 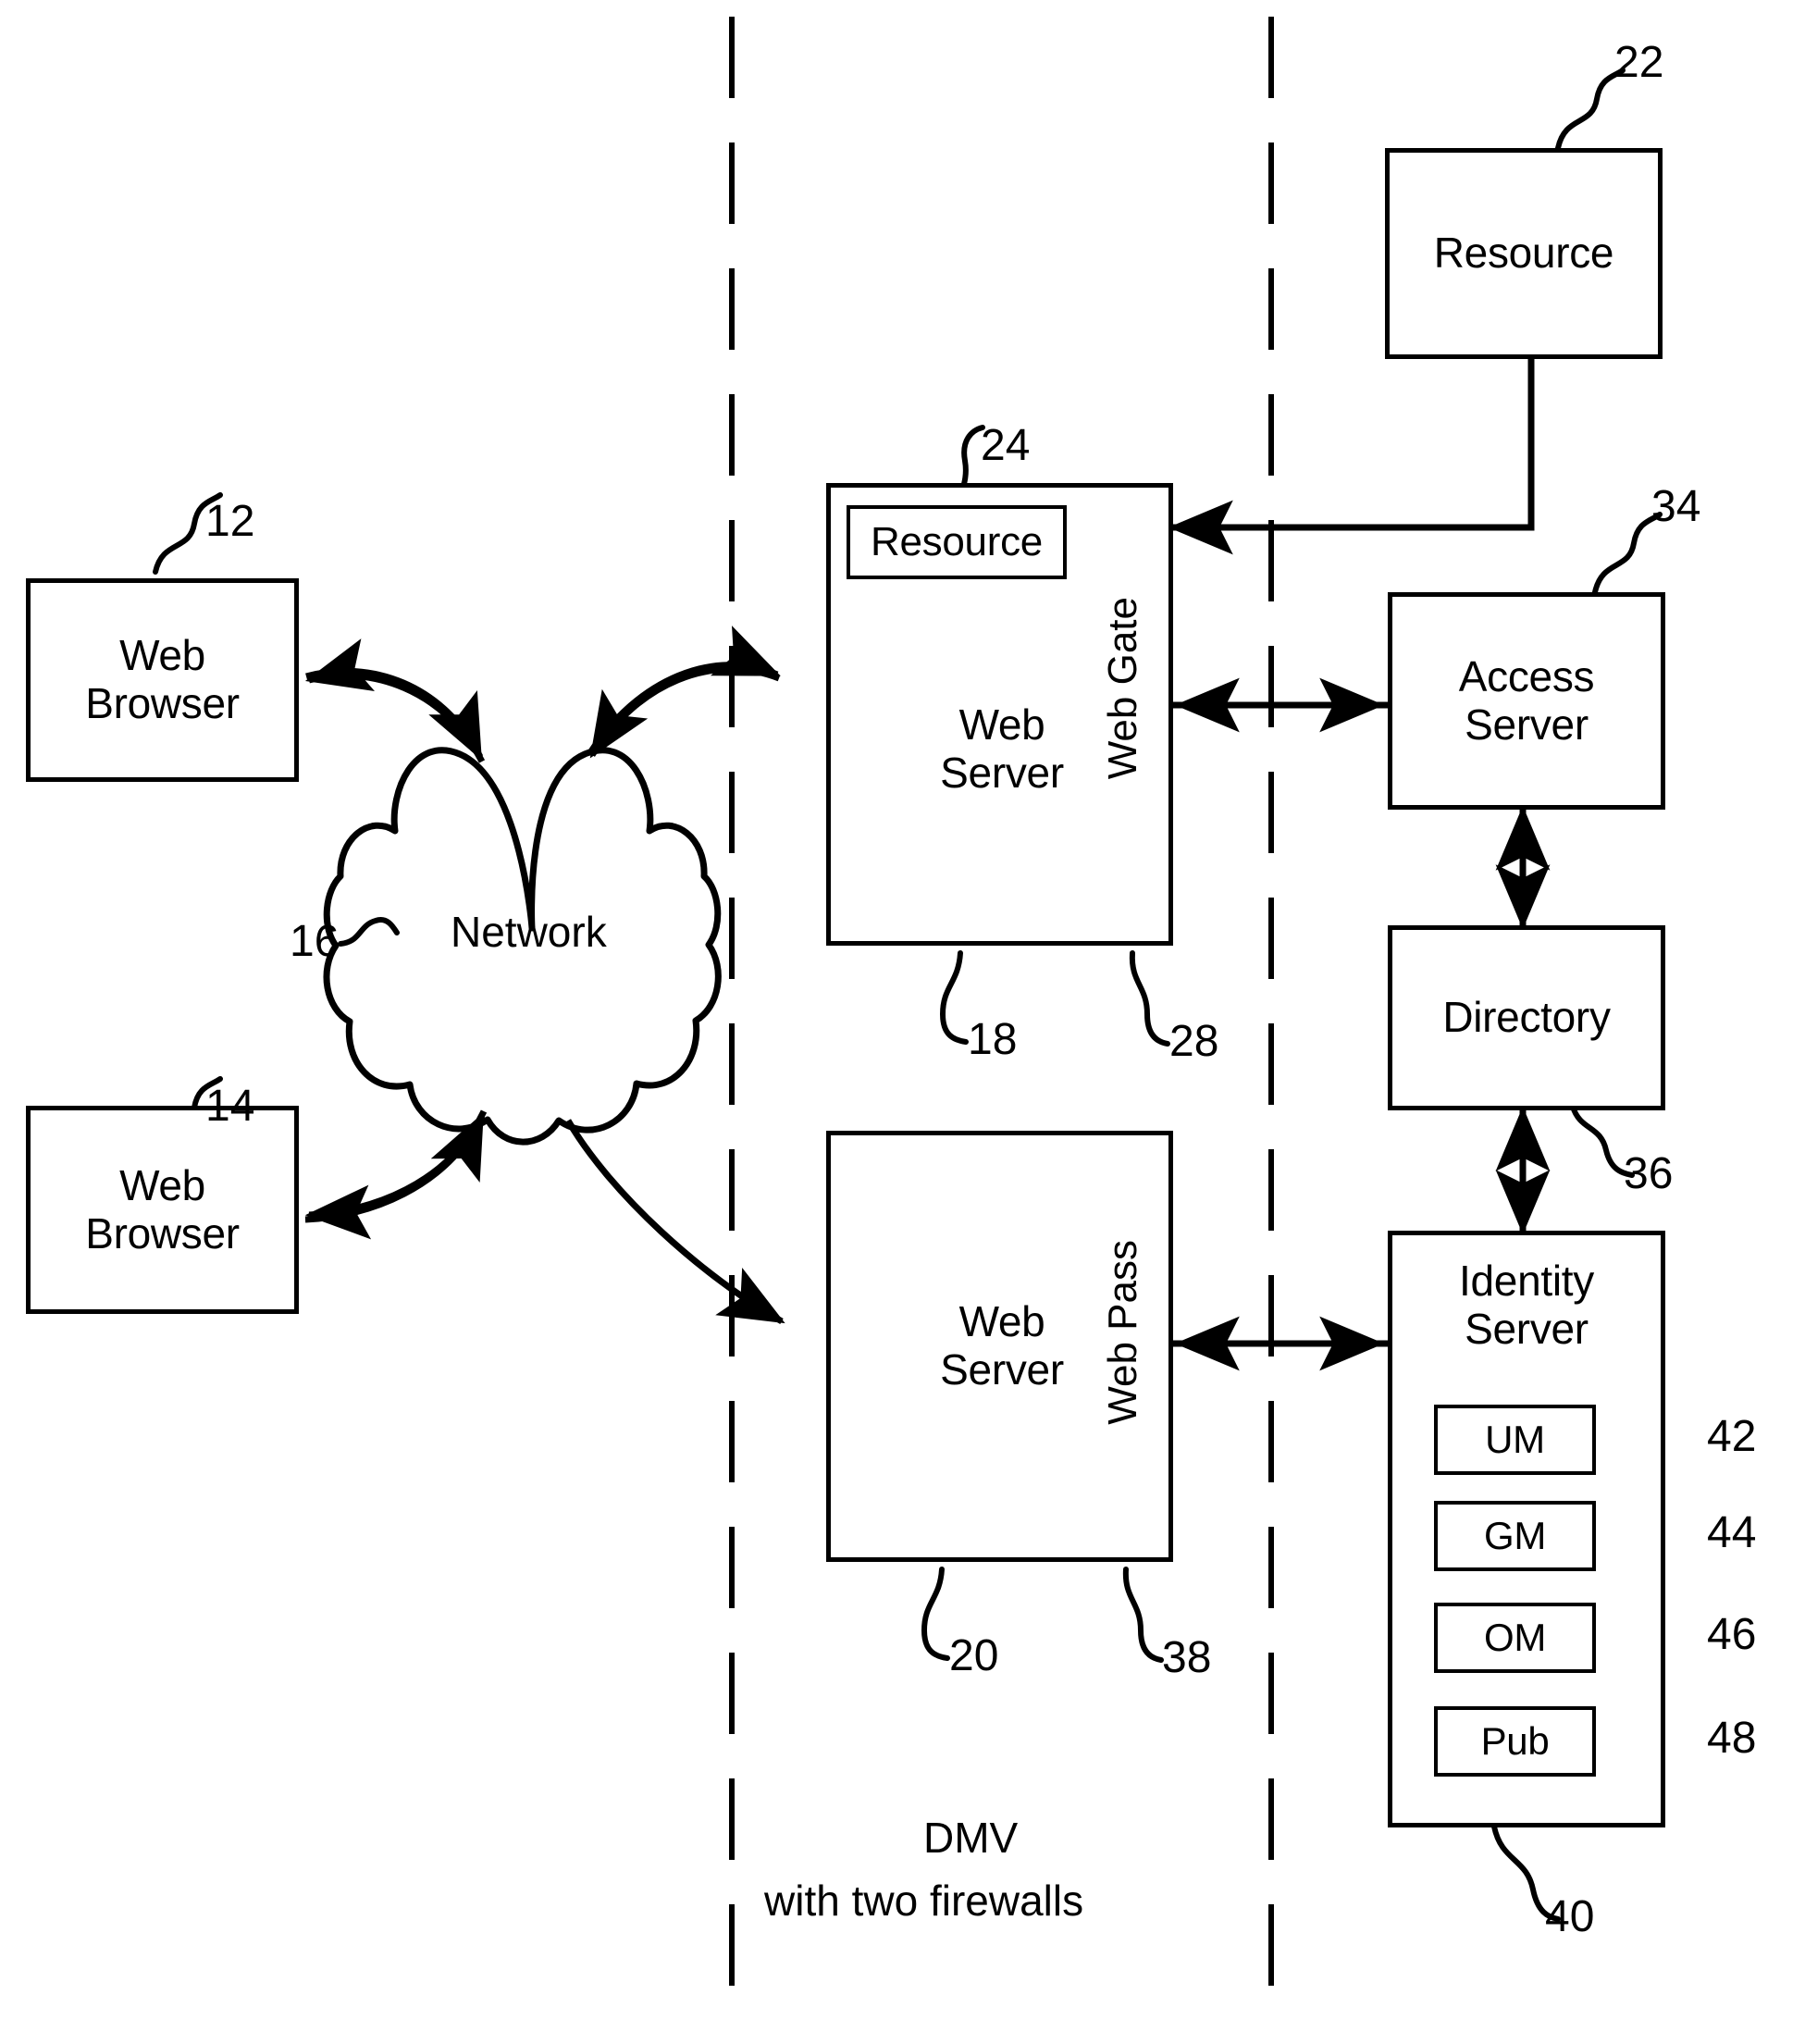 I want to click on web-browser-bottom-box: Web Browser, so click(x=162, y=1210).